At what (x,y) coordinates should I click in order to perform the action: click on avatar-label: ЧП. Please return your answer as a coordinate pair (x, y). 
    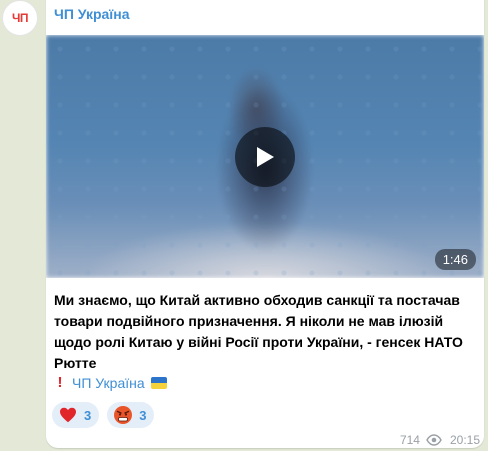
    Looking at the image, I should click on (20, 18).